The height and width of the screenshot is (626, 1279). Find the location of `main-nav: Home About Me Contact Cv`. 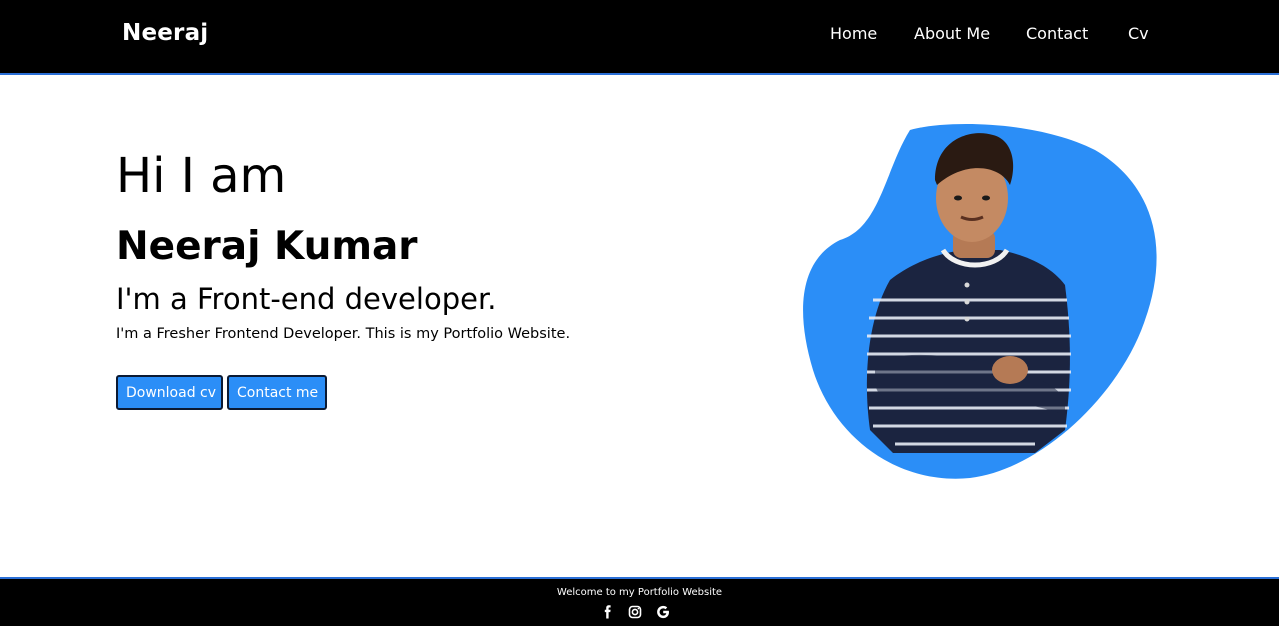

main-nav: Home About Me Contact Cv is located at coordinates (639, 35).